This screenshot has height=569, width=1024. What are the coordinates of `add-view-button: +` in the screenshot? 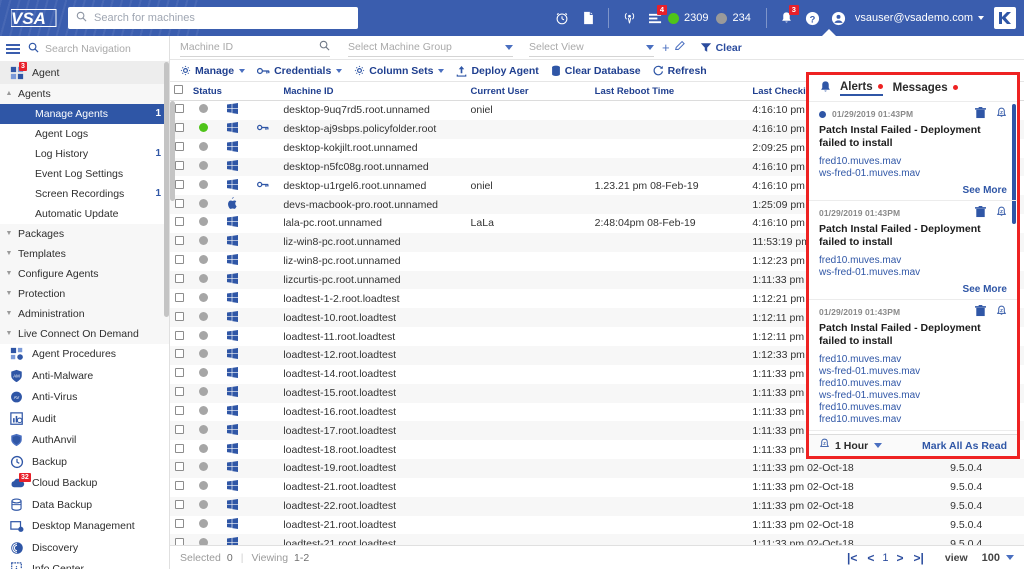 It's located at (666, 47).